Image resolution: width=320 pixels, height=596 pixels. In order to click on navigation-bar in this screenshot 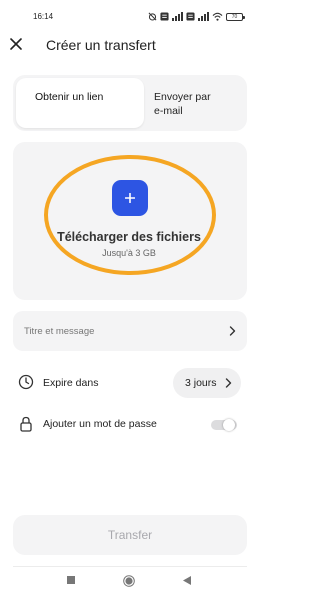, I will do `click(129, 582)`.